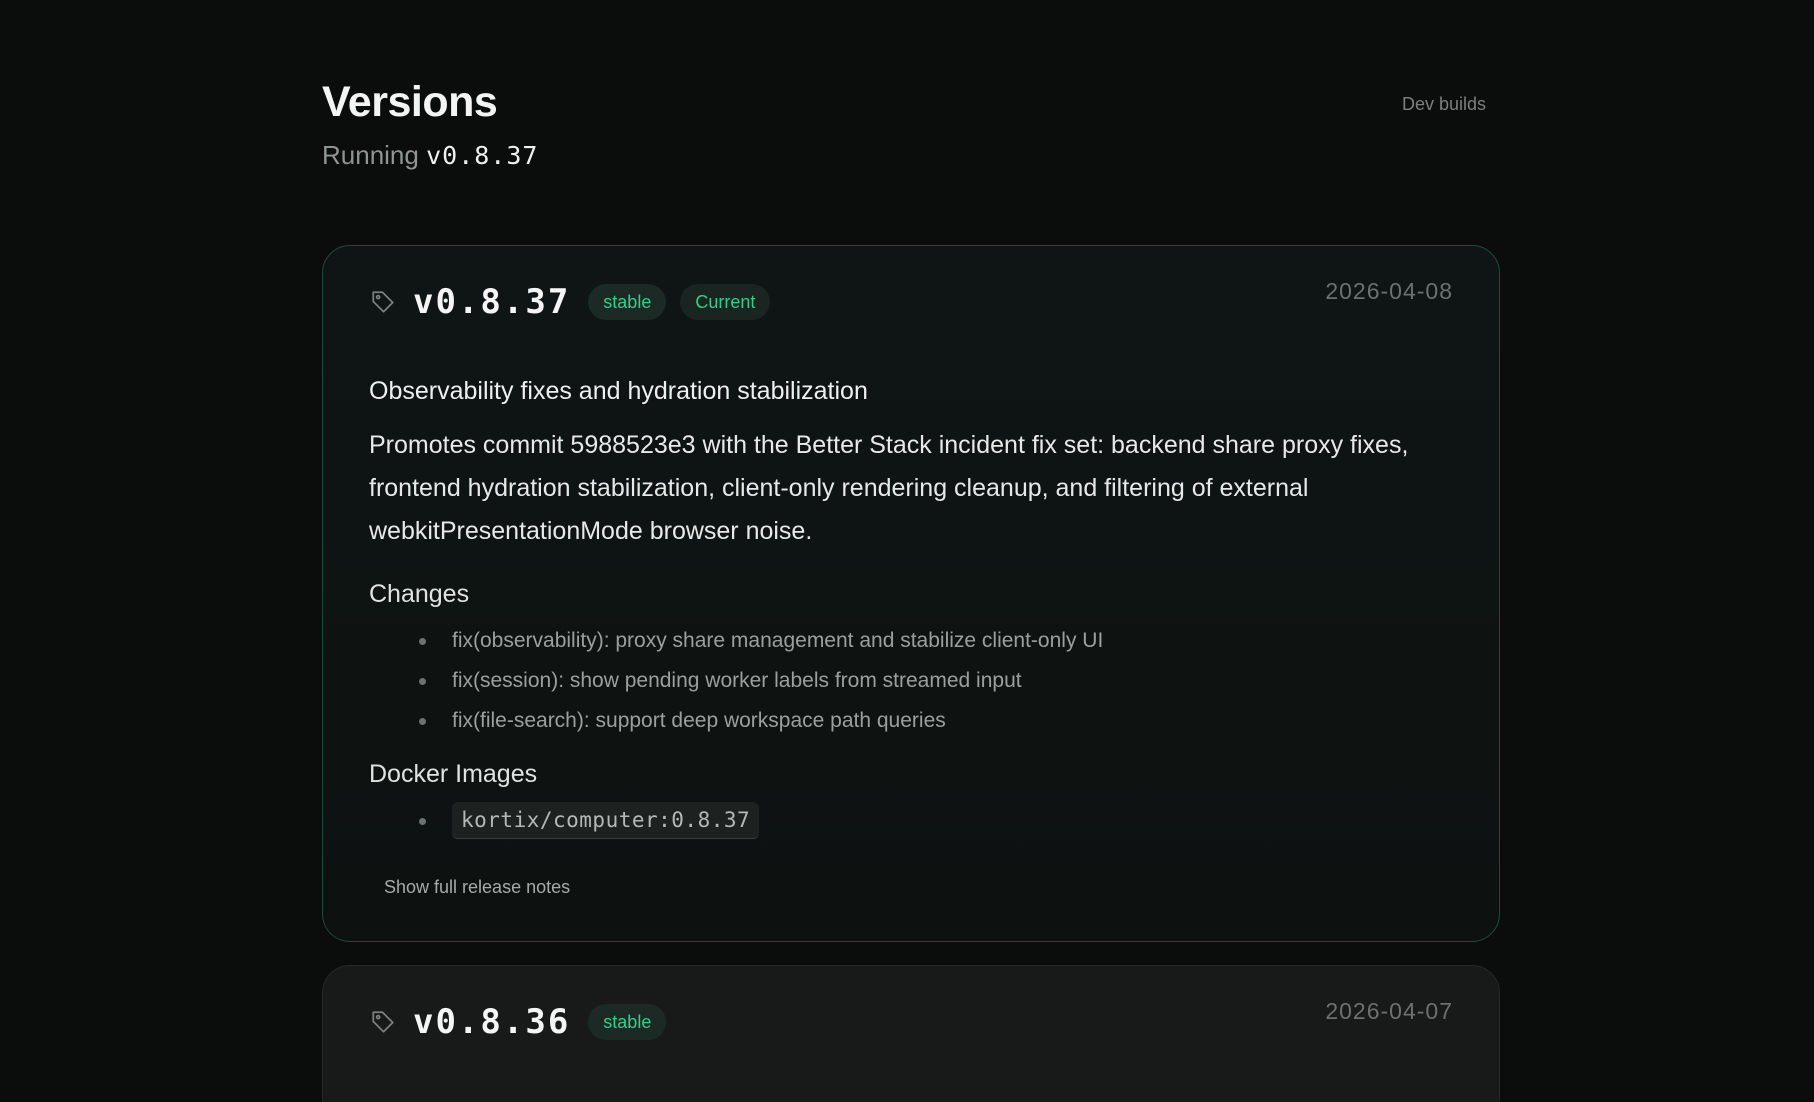 This screenshot has height=1102, width=1814. Describe the element at coordinates (370, 155) in the screenshot. I see `running-label: Running` at that location.